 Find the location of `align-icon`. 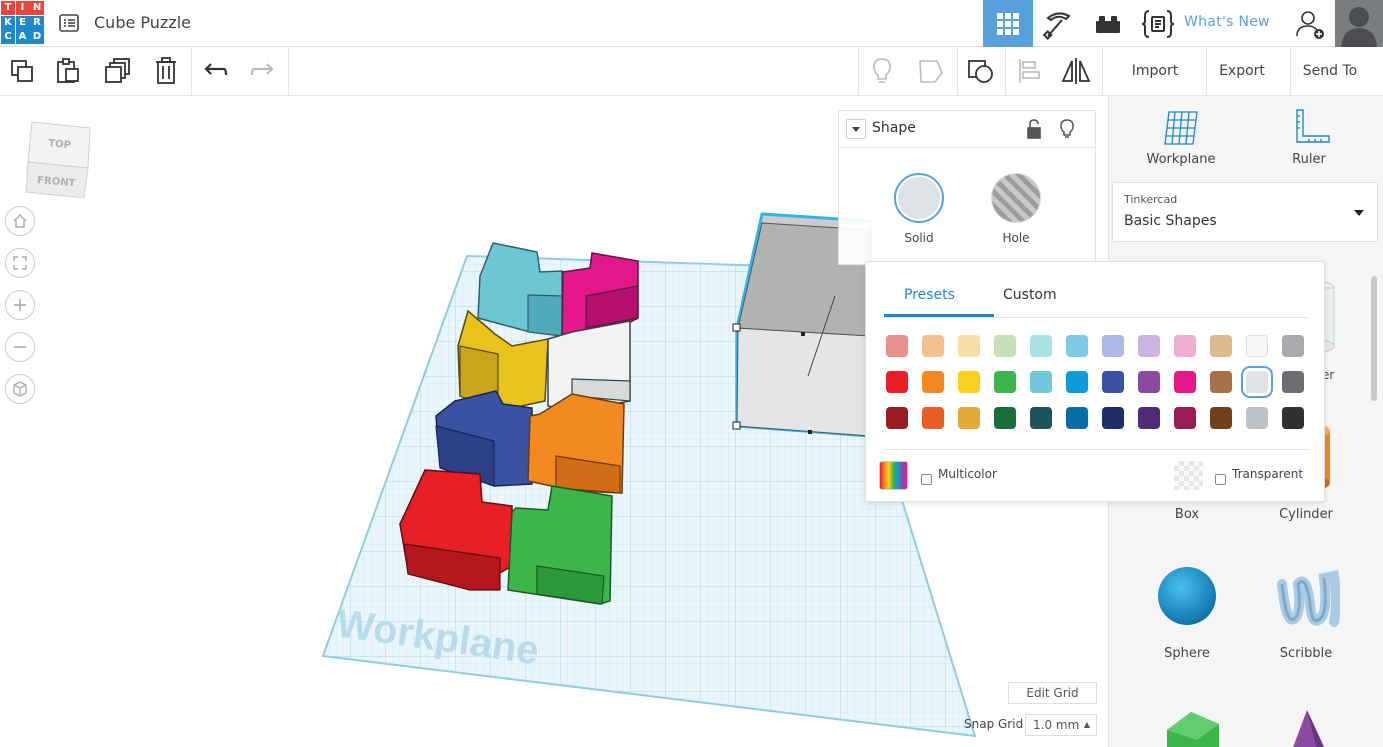

align-icon is located at coordinates (1029, 71).